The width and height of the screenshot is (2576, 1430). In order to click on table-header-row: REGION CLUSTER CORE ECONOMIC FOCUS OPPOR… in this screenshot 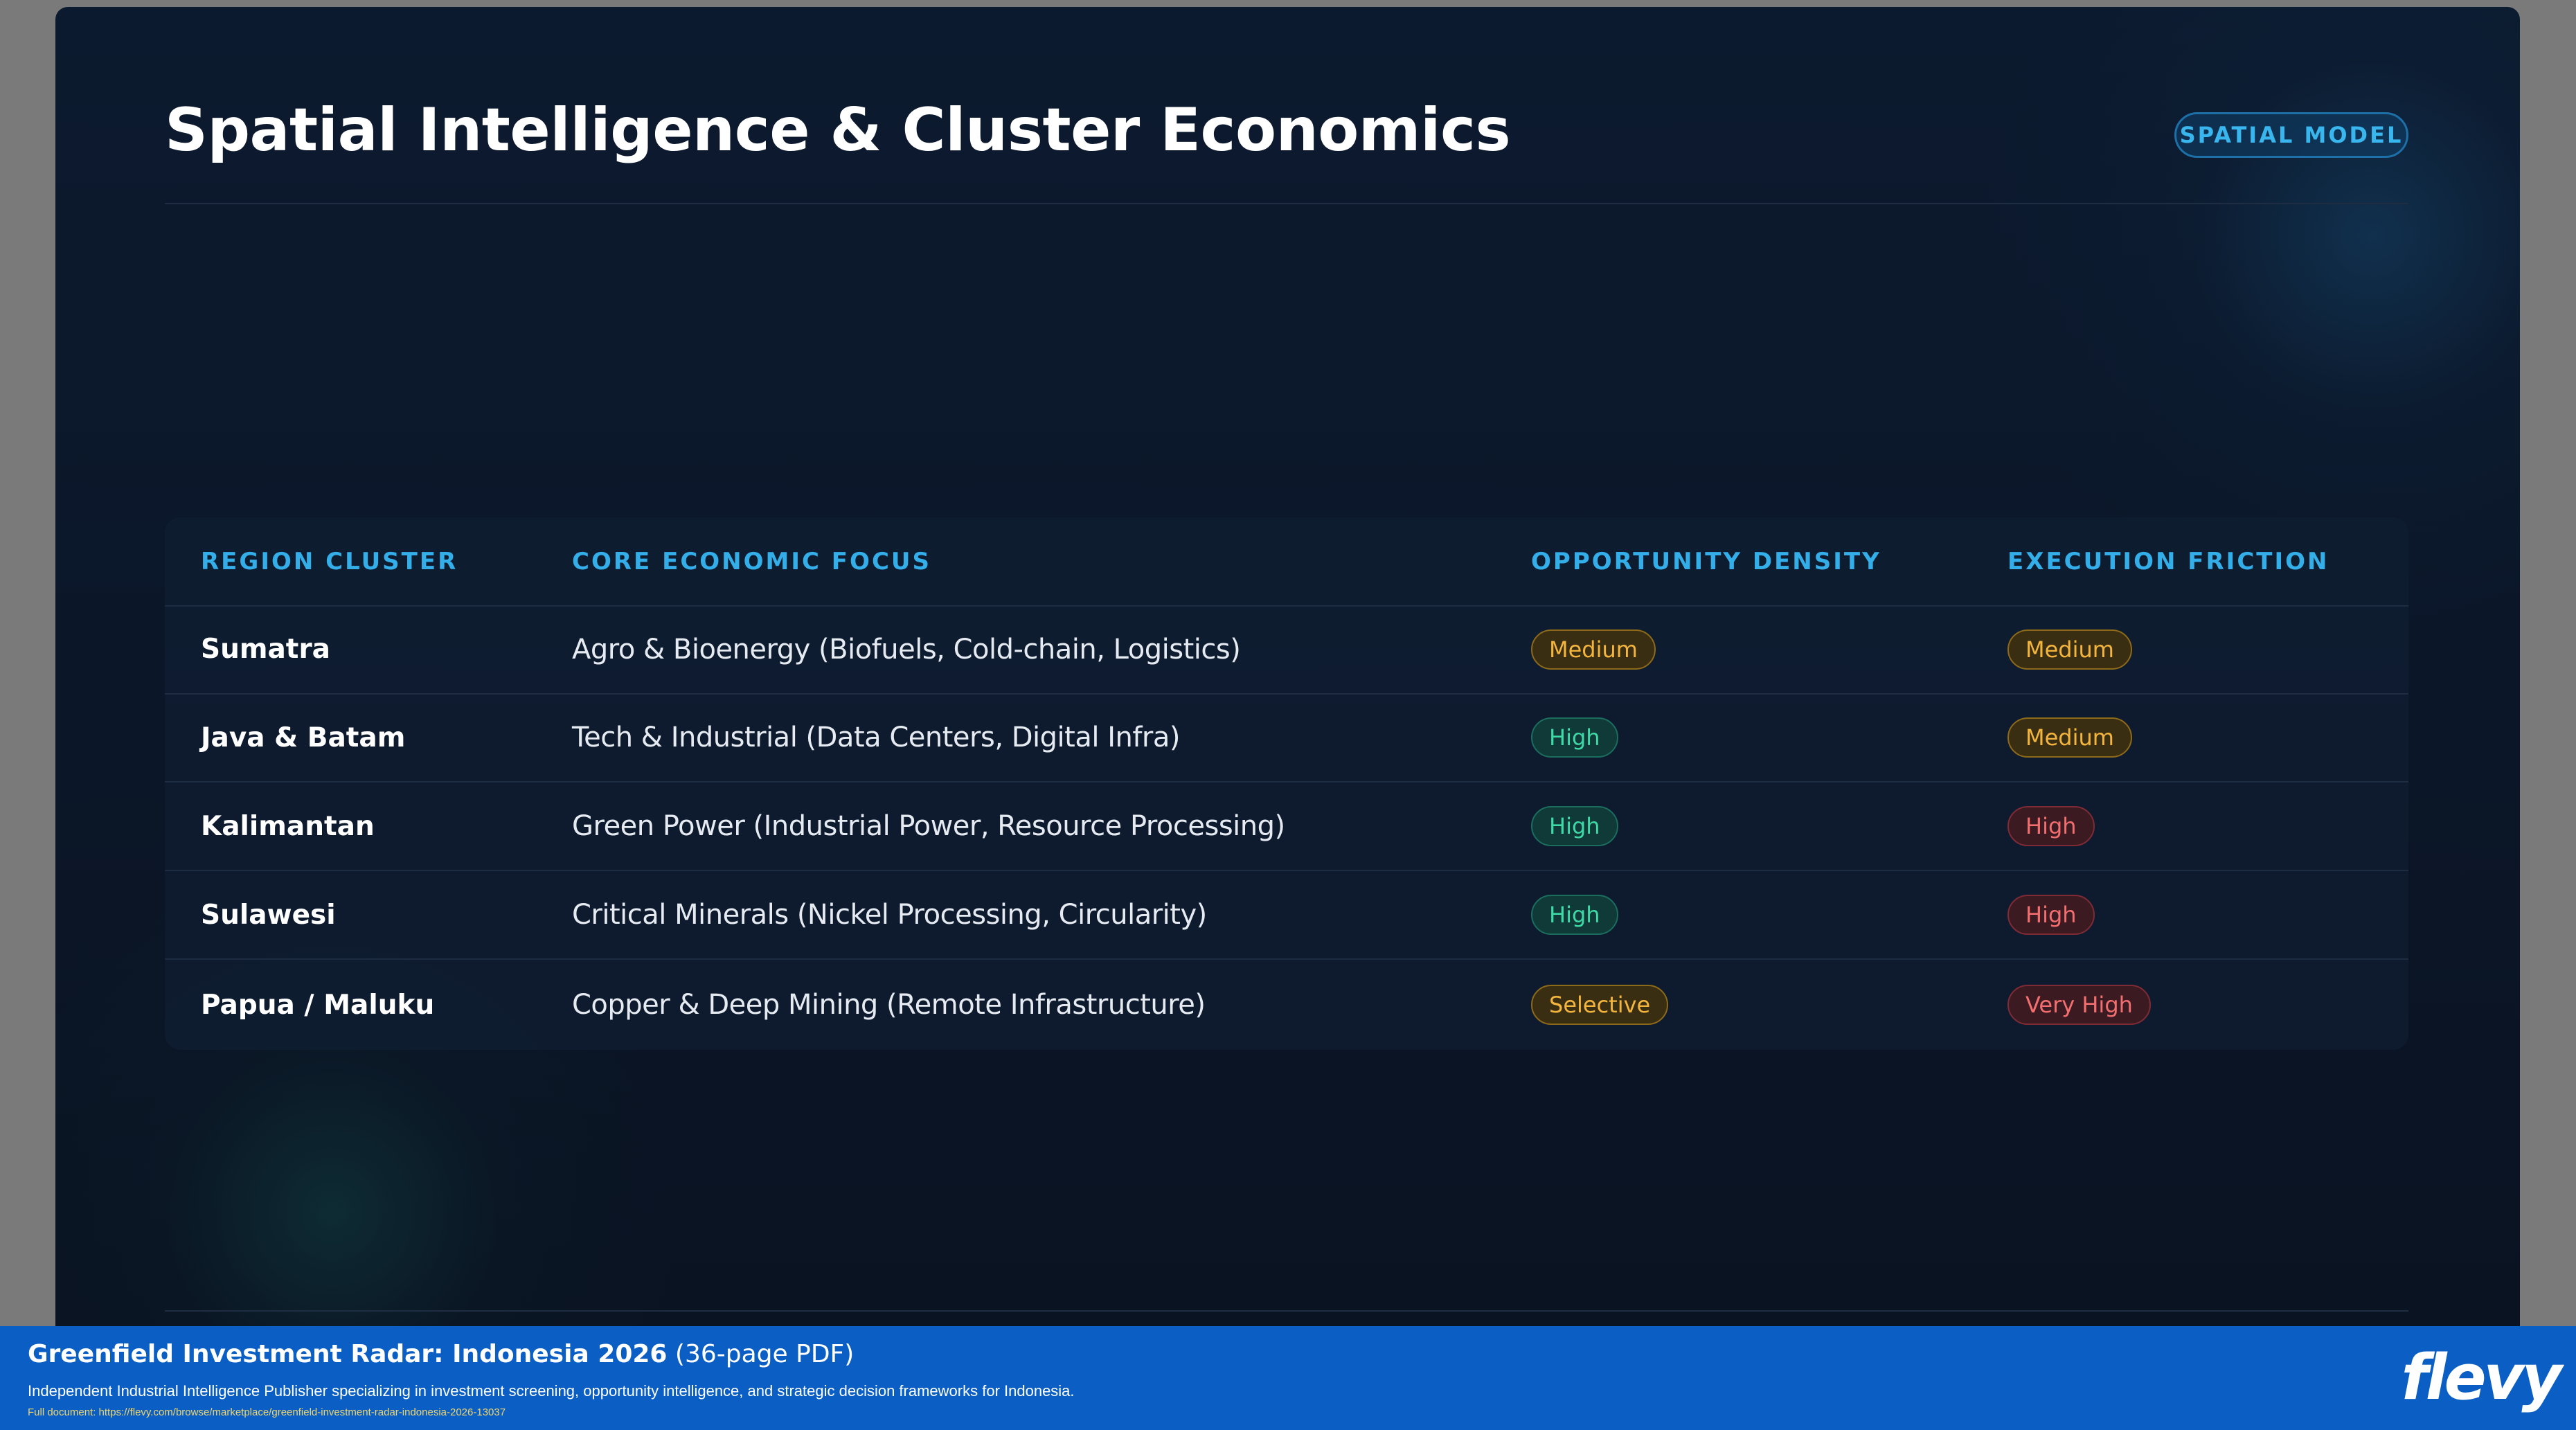, I will do `click(1286, 562)`.